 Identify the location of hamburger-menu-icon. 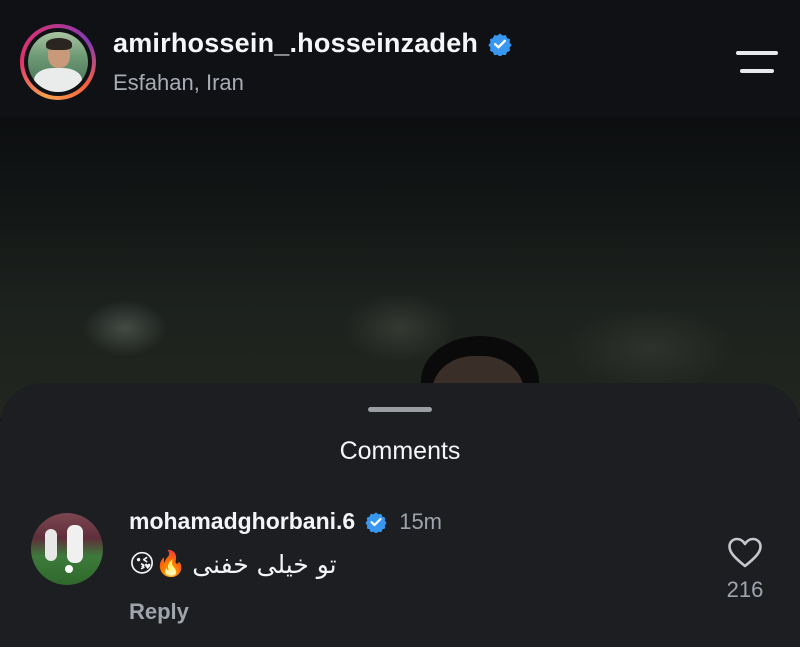
(757, 63).